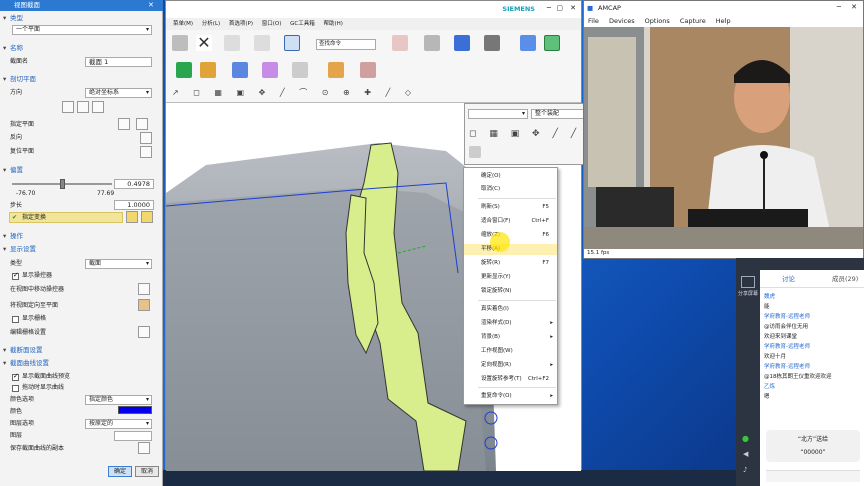 The image size is (864, 486). What do you see at coordinates (204, 43) in the screenshot?
I see `delete-icon: ✕` at bounding box center [204, 43].